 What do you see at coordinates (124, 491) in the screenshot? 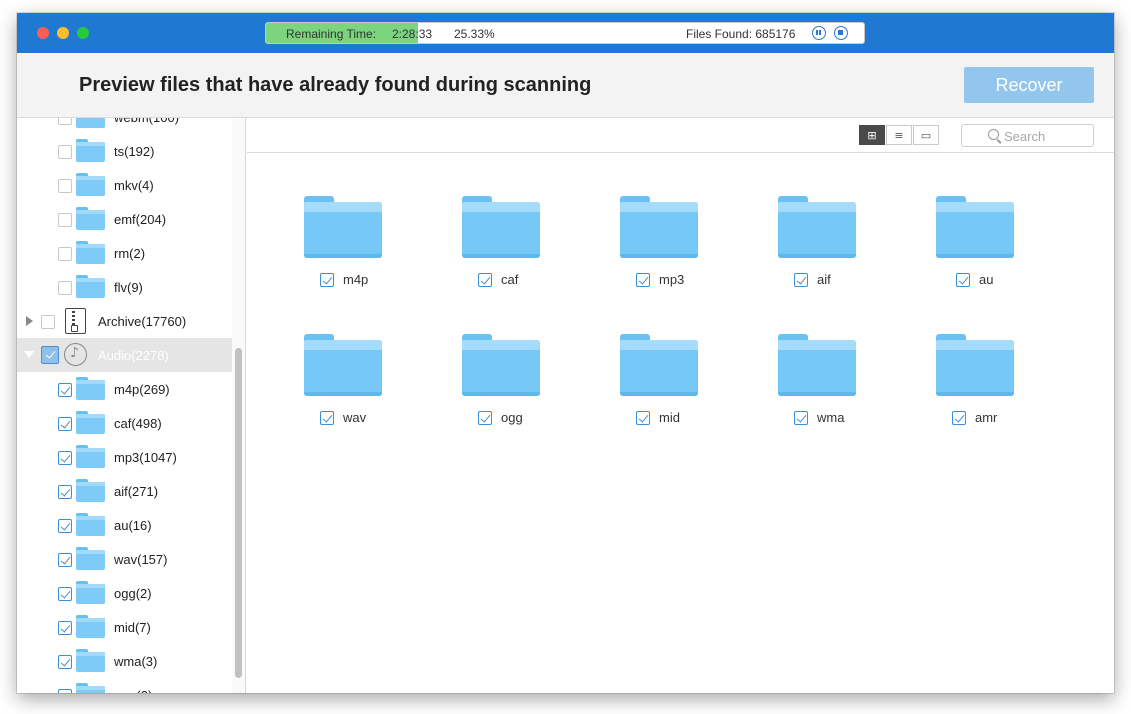
I see `tree-item-folder: aif(271)` at bounding box center [124, 491].